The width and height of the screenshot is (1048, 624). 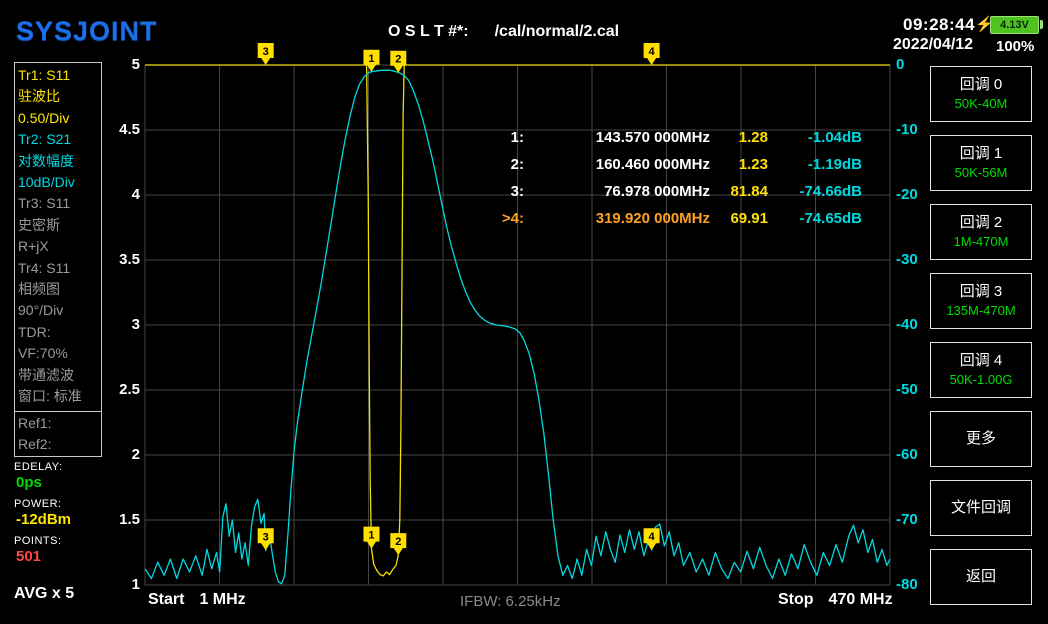 I want to click on menu-button-6: 文件回调, so click(x=981, y=508).